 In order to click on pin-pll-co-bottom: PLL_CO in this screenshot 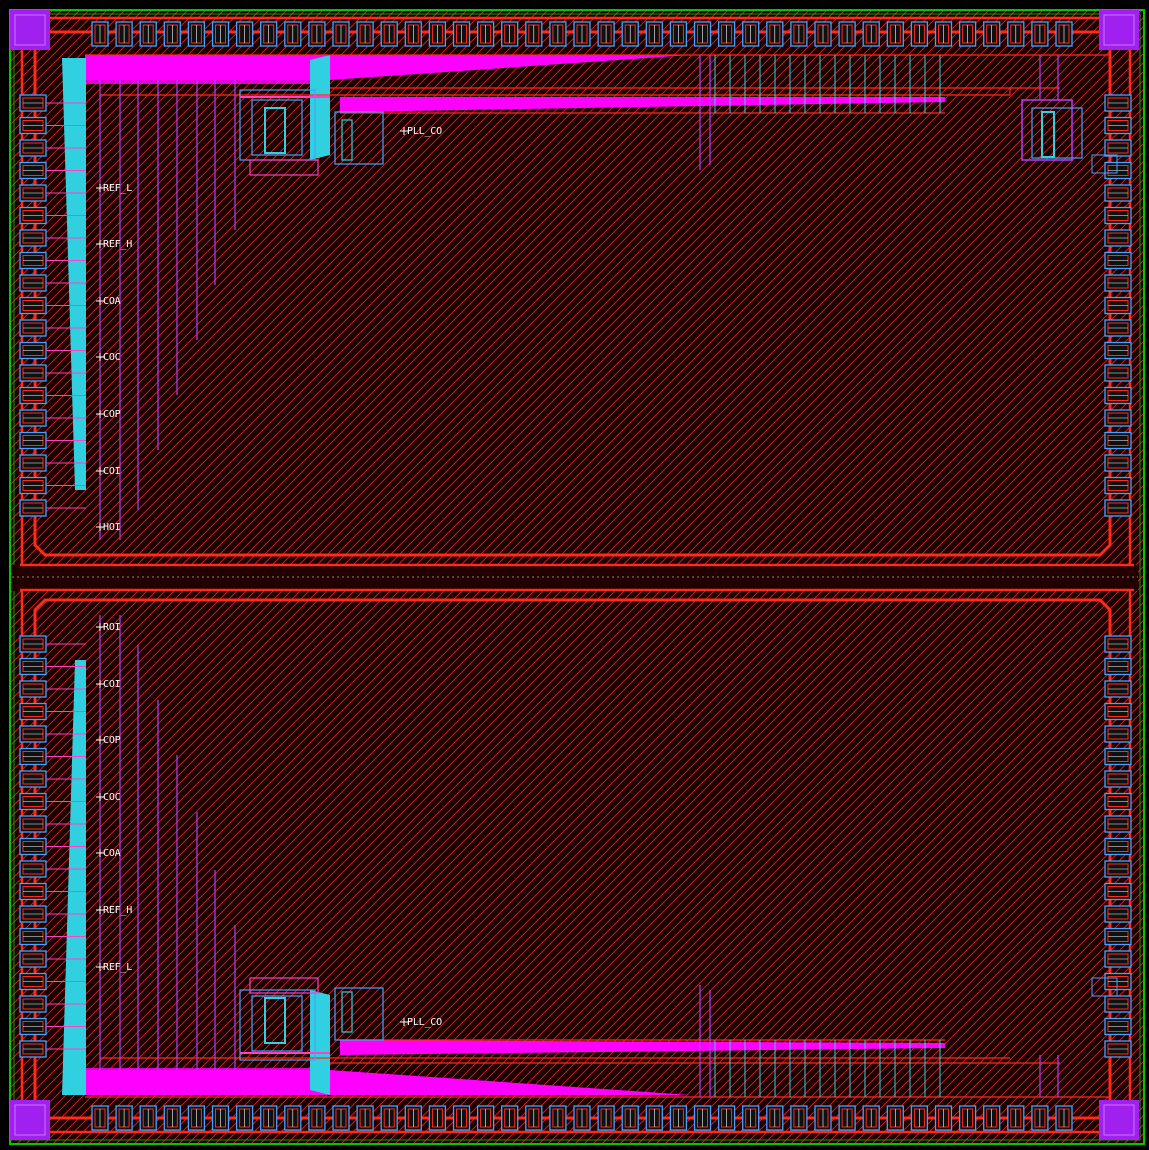, I will do `click(421, 1022)`.